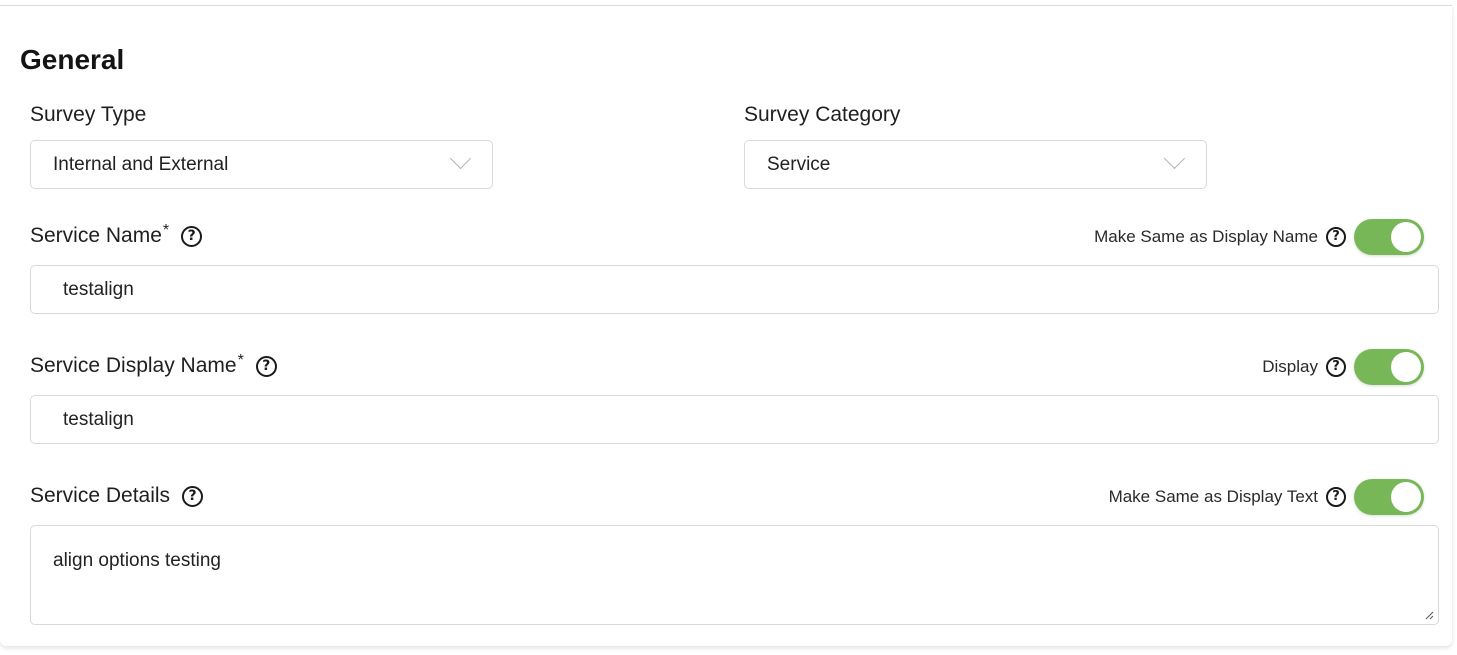  Describe the element at coordinates (734, 289) in the screenshot. I see `service-name-input: testalign` at that location.